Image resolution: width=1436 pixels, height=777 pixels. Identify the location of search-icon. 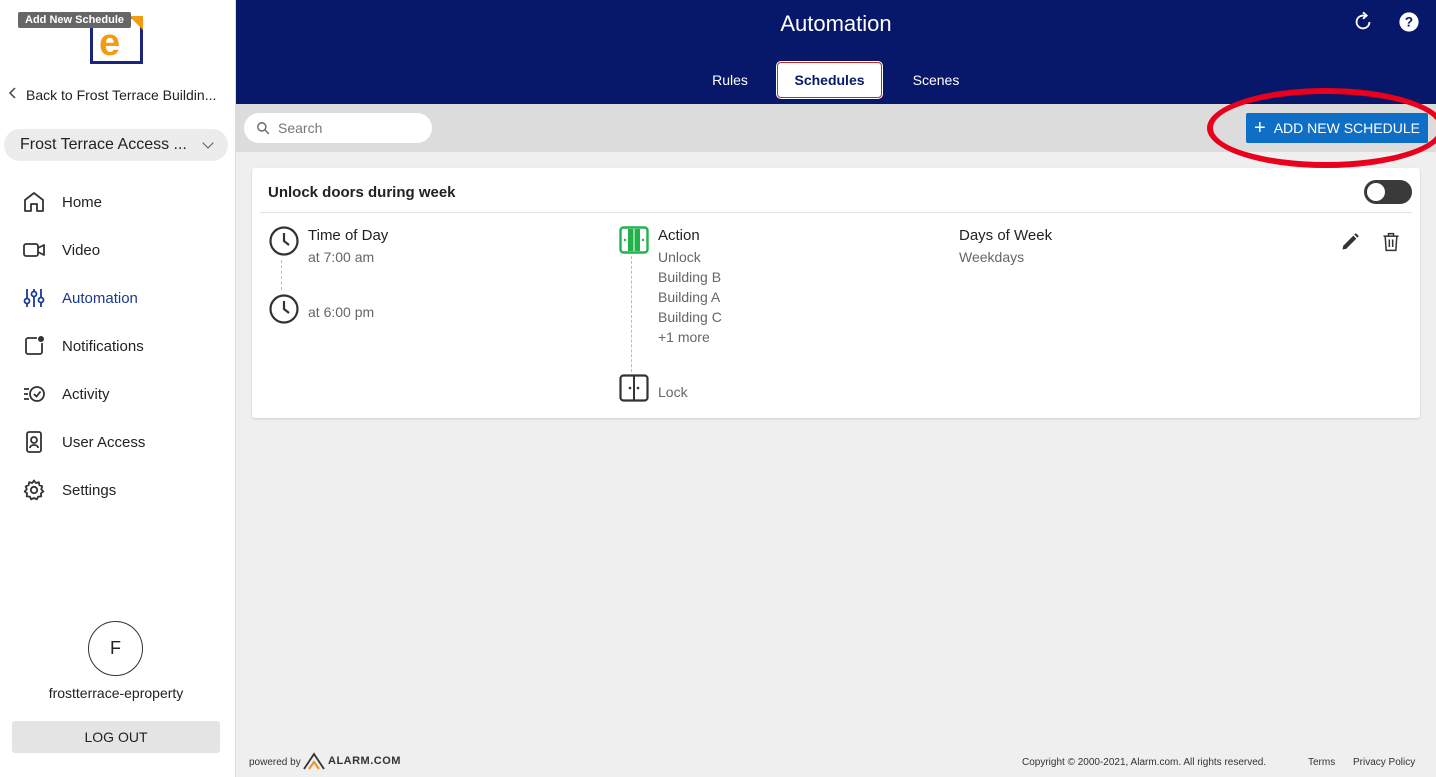
(263, 128).